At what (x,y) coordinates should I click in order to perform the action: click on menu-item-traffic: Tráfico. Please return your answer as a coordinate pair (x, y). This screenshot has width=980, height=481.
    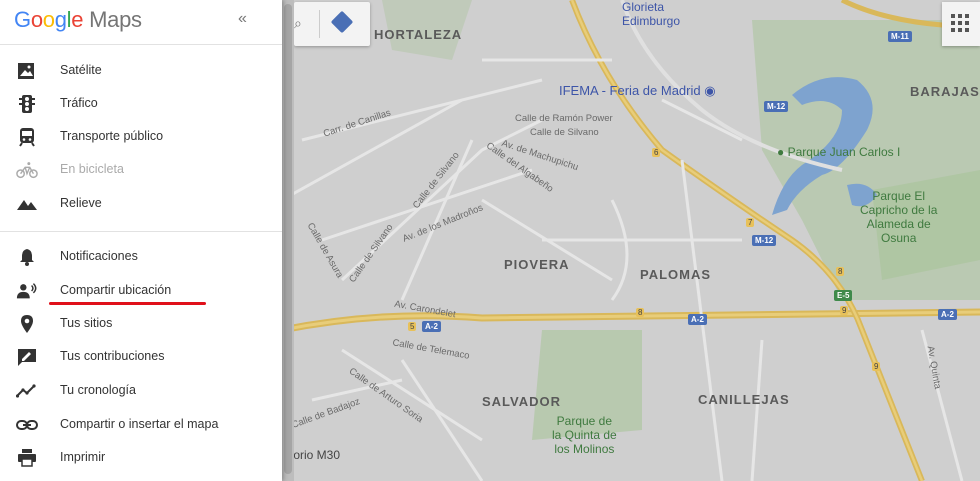
    Looking at the image, I should click on (141, 103).